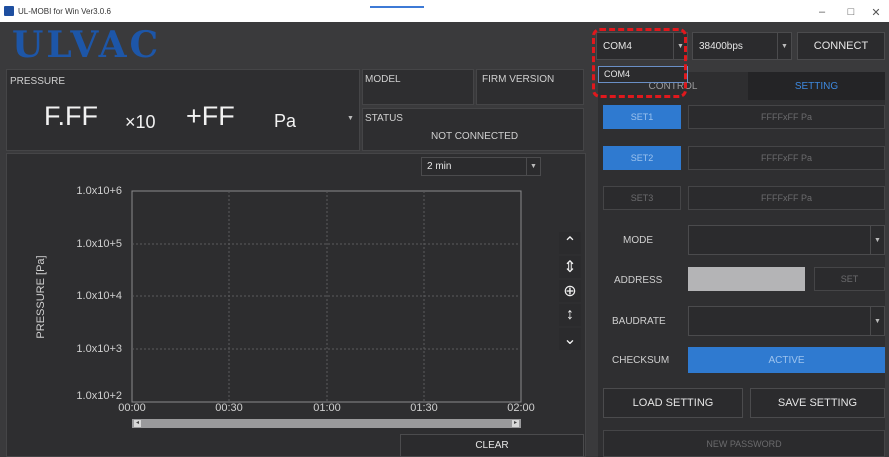  What do you see at coordinates (642, 158) in the screenshot?
I see `set2-button: SET2` at bounding box center [642, 158].